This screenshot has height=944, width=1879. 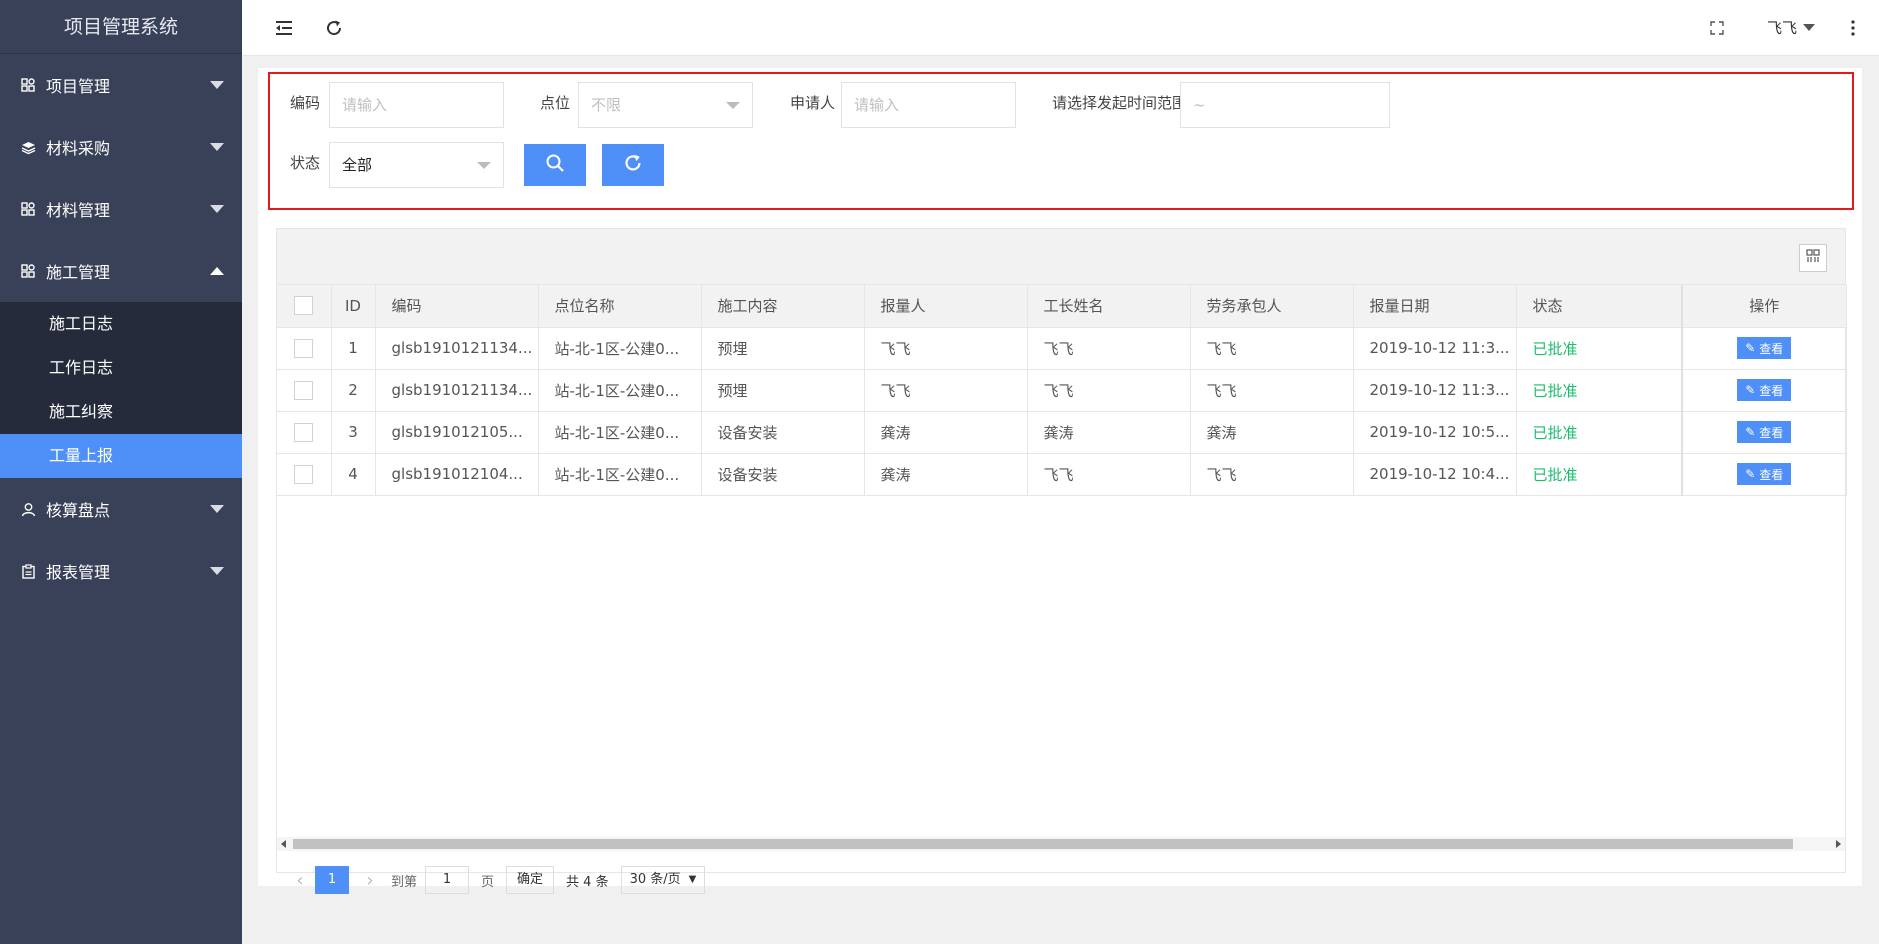 I want to click on column-header: 报量日期, so click(x=1435, y=306).